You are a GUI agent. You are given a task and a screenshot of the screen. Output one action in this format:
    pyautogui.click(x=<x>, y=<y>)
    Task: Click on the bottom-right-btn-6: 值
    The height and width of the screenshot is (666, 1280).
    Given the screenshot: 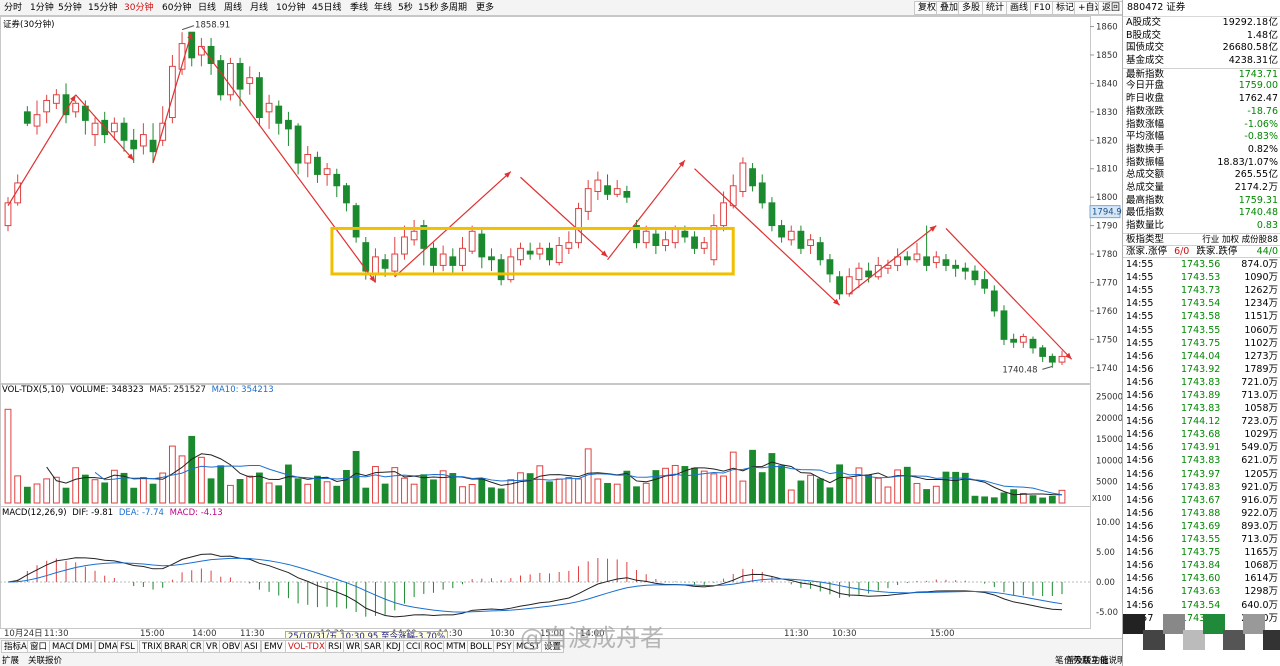 What is the action you would take?
    pyautogui.click(x=1104, y=660)
    